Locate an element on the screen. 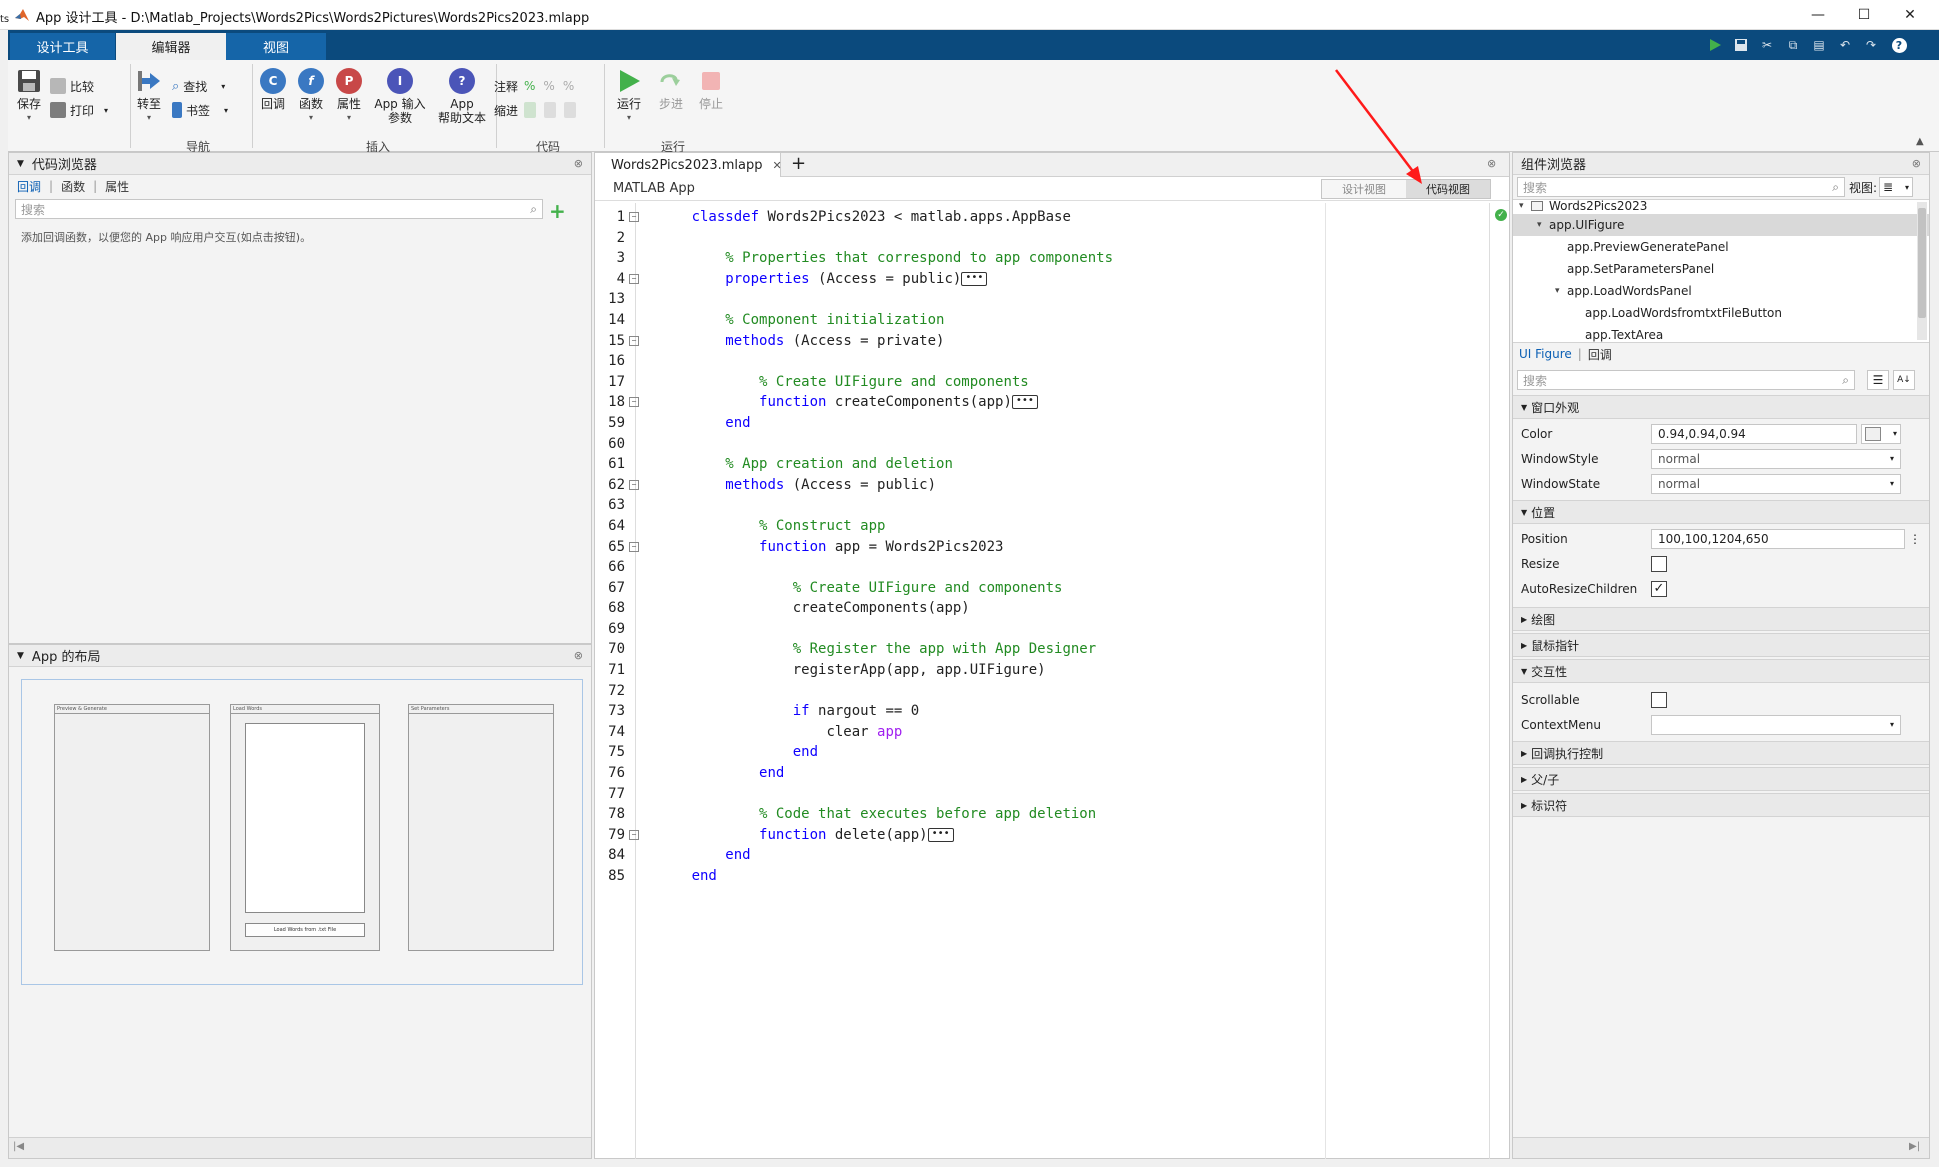  tree-item: ▾ app.UIFigure is located at coordinates (1721, 225).